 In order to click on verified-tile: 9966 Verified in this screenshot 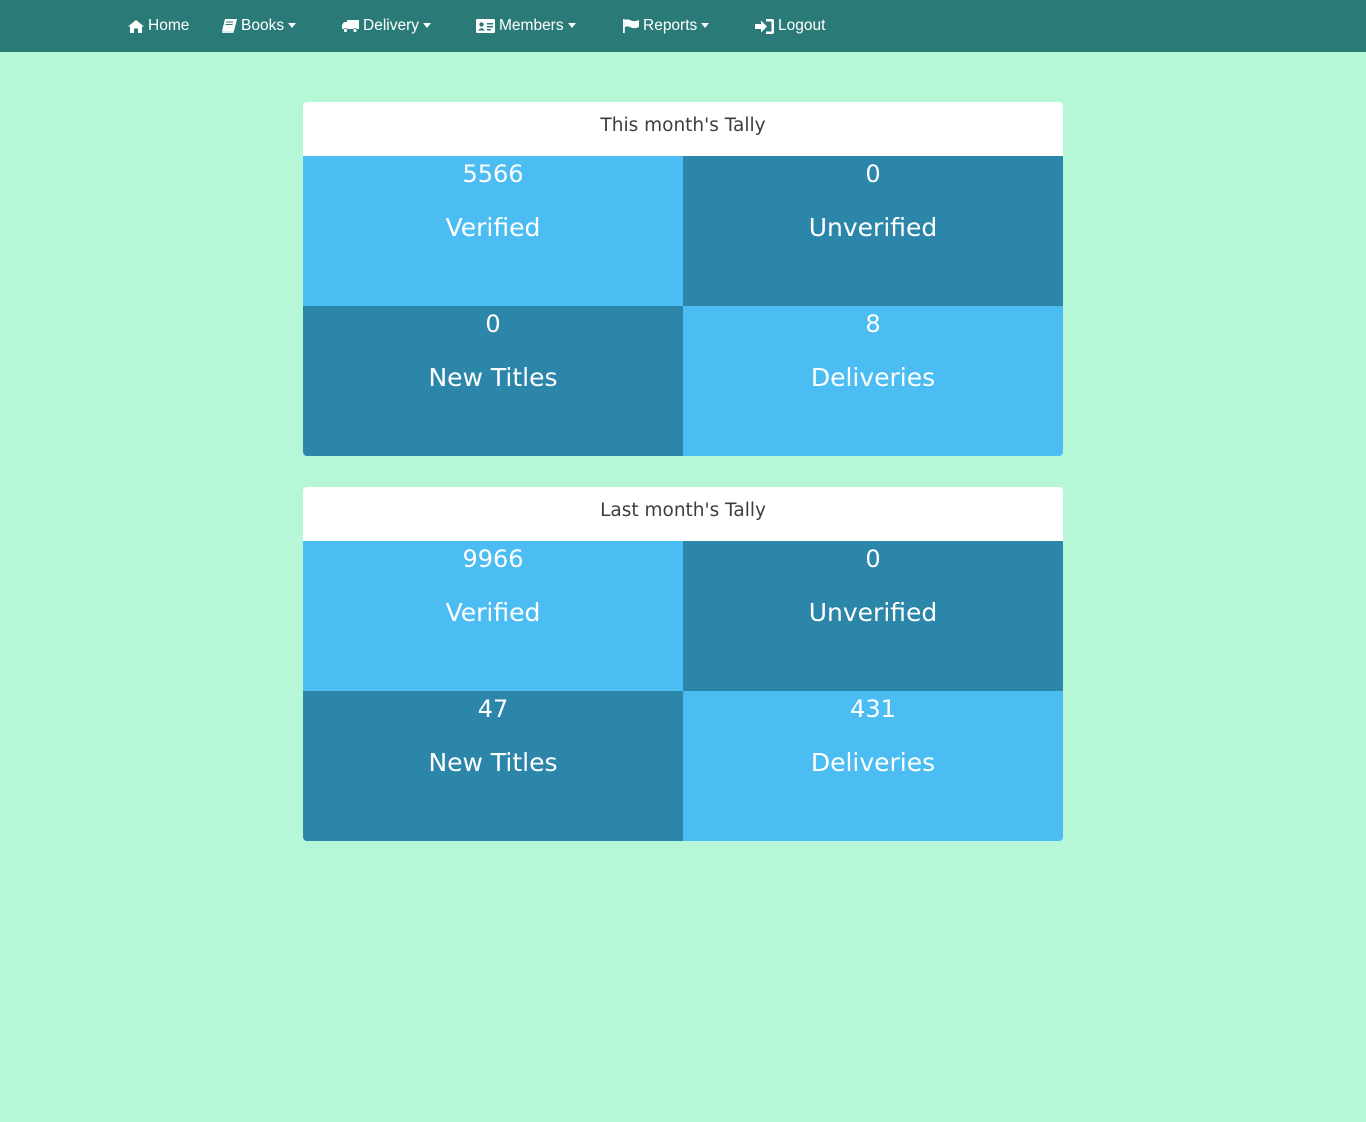, I will do `click(493, 616)`.